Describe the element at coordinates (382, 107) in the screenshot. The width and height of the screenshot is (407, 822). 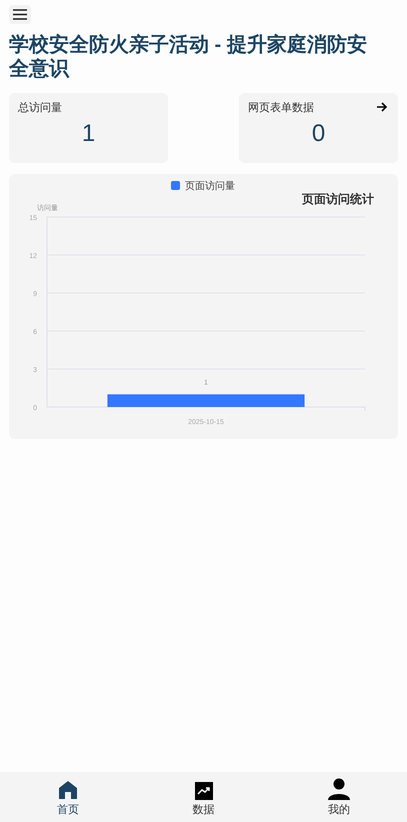
I see `arrow-right-icon` at that location.